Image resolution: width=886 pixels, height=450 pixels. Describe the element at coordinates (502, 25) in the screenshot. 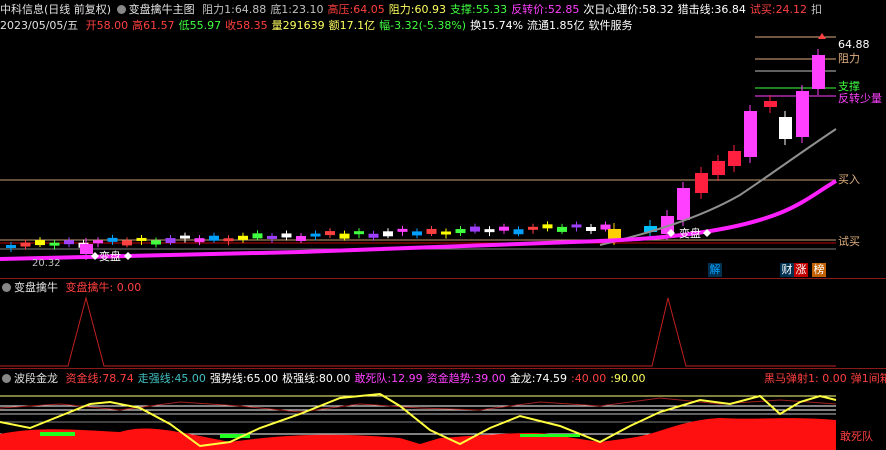

I see `quote-item-value: 15.74%` at that location.